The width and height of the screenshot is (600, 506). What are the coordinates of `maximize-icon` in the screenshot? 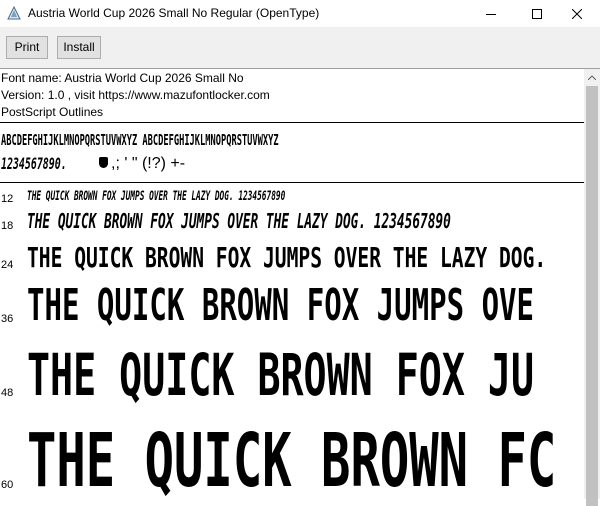 It's located at (537, 13).